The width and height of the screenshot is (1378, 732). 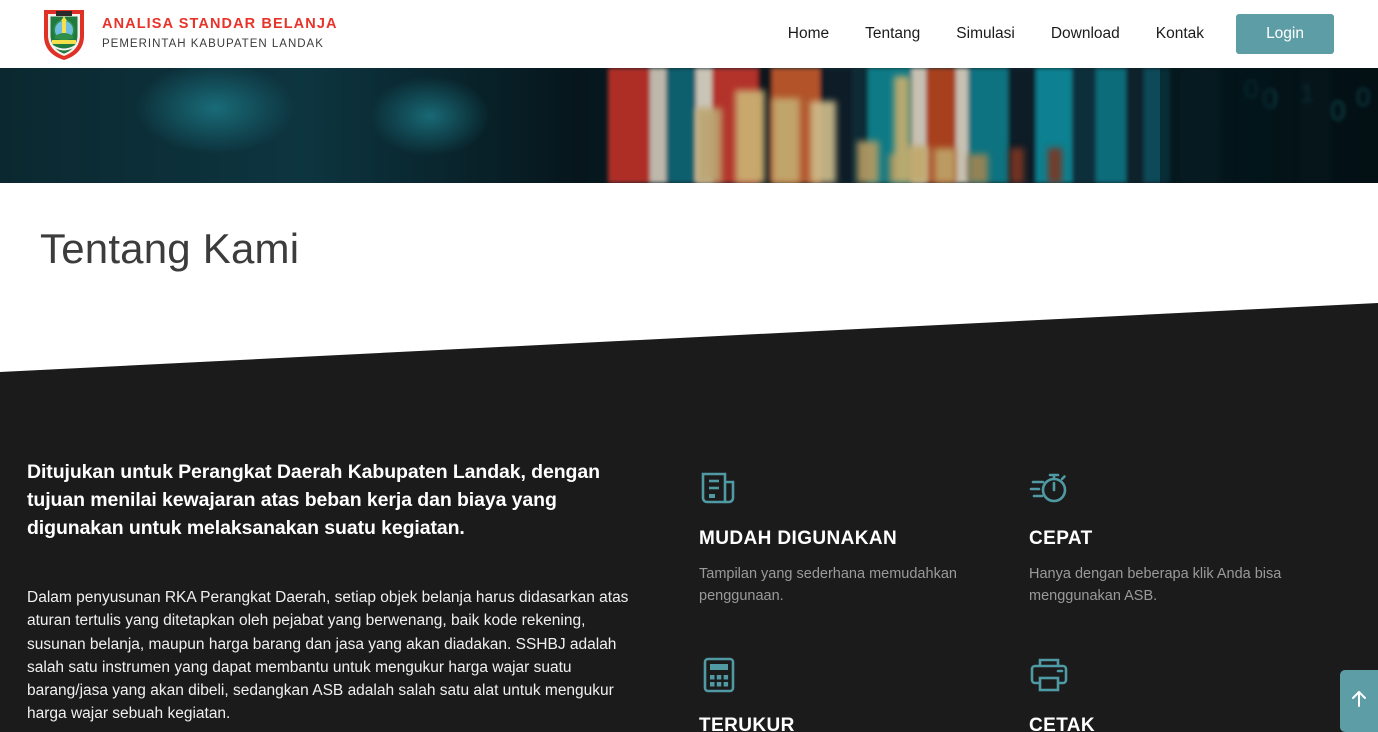 I want to click on feature-card-terukur: TERUKUR, so click(x=854, y=693).